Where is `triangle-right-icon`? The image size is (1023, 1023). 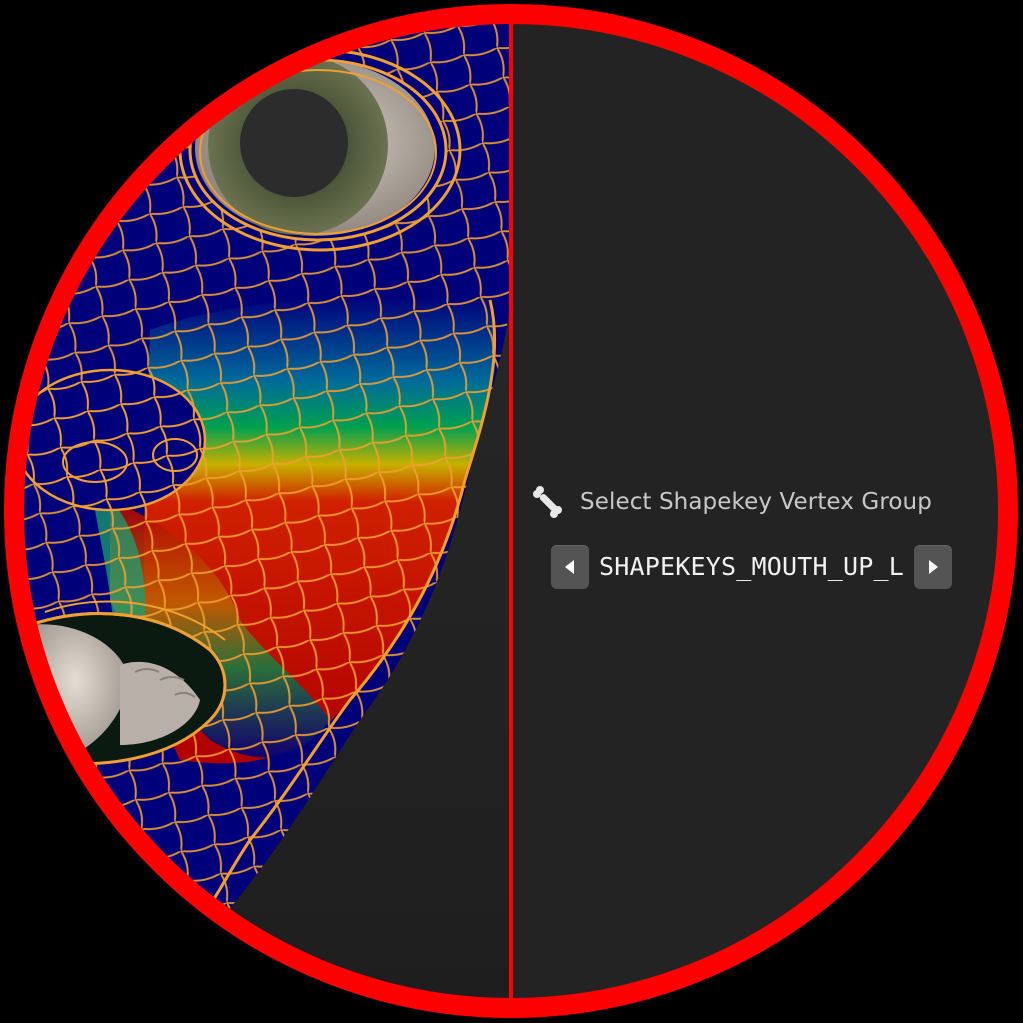
triangle-right-icon is located at coordinates (934, 566).